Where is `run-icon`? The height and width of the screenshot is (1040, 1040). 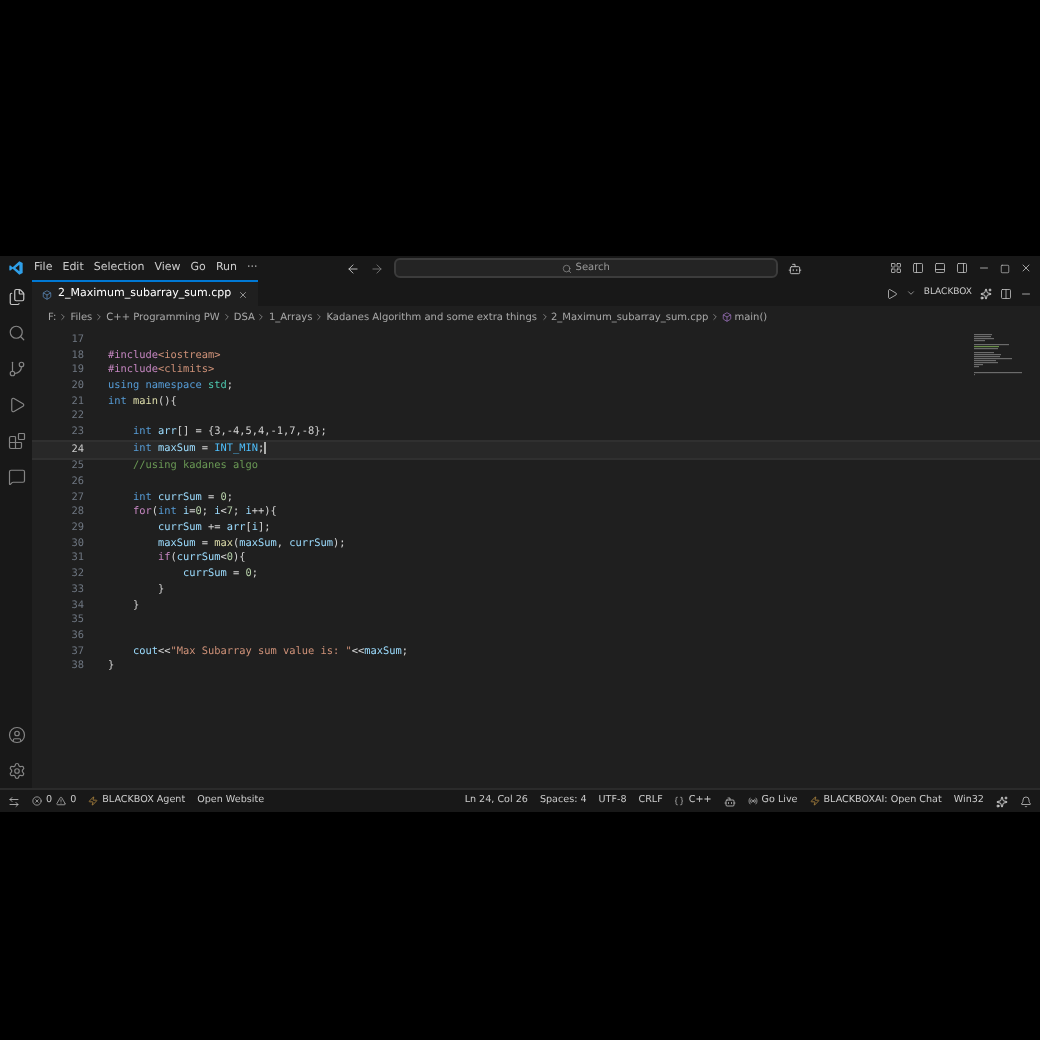 run-icon is located at coordinates (891, 293).